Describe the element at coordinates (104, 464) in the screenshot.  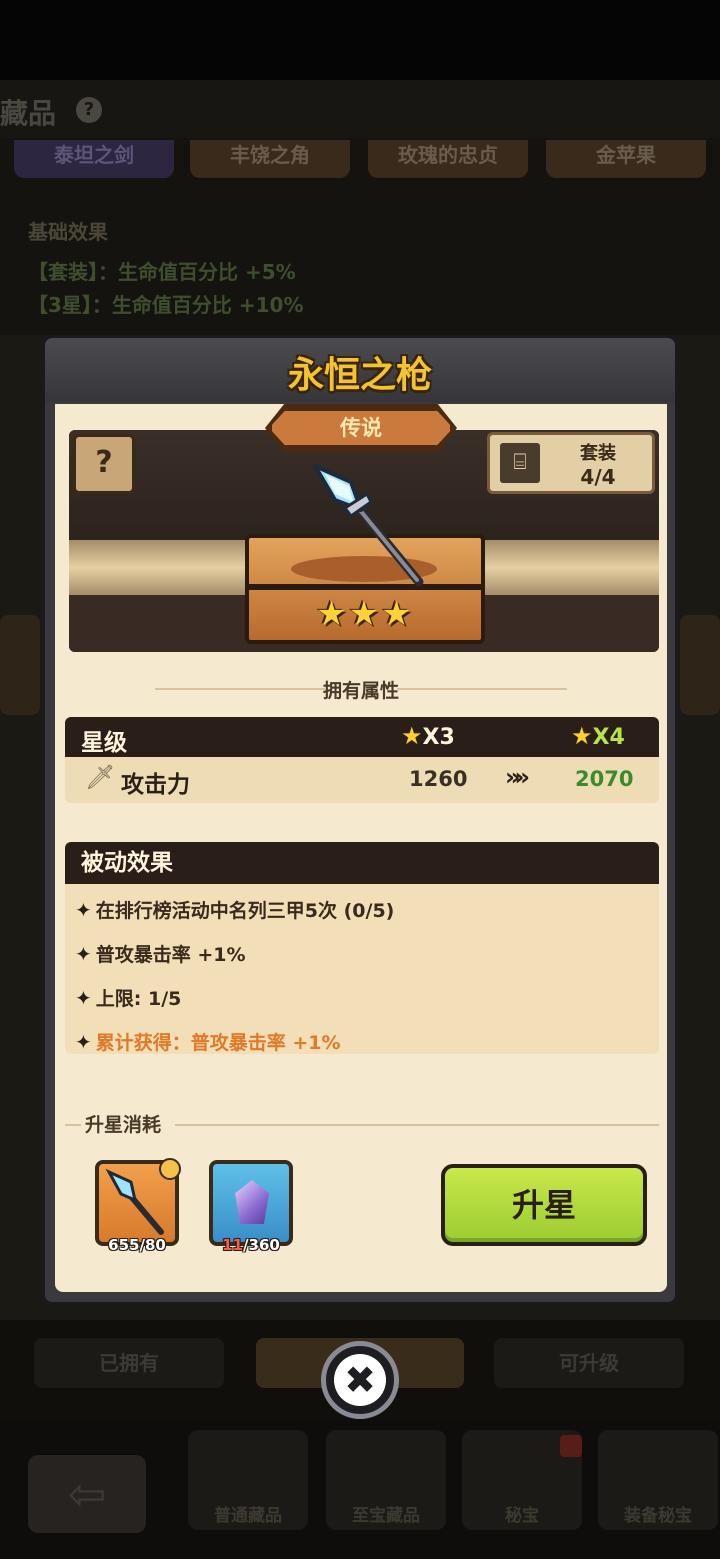
I see `item-info-book-button: ?` at that location.